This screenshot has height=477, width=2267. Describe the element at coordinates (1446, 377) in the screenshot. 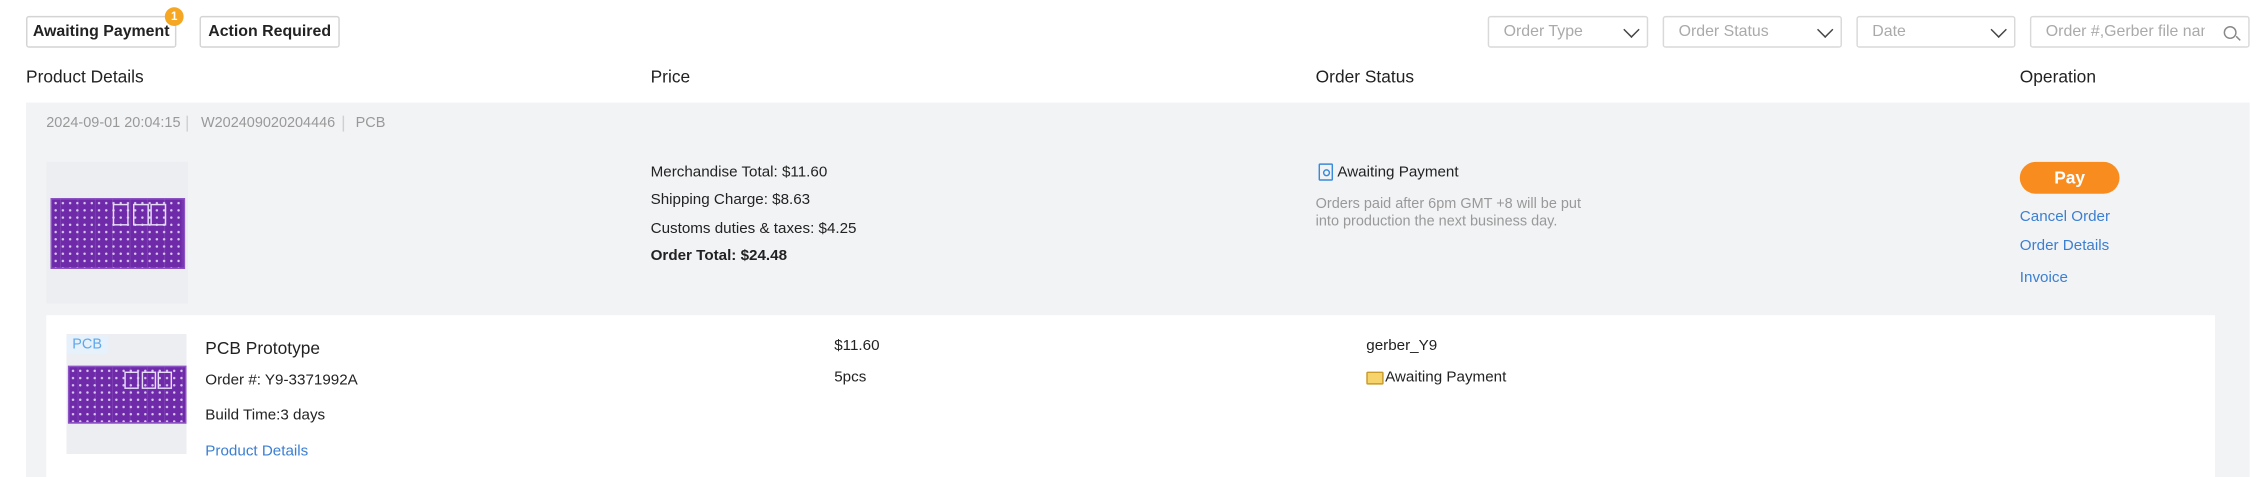

I see `item-status: Awaiting Payment` at that location.